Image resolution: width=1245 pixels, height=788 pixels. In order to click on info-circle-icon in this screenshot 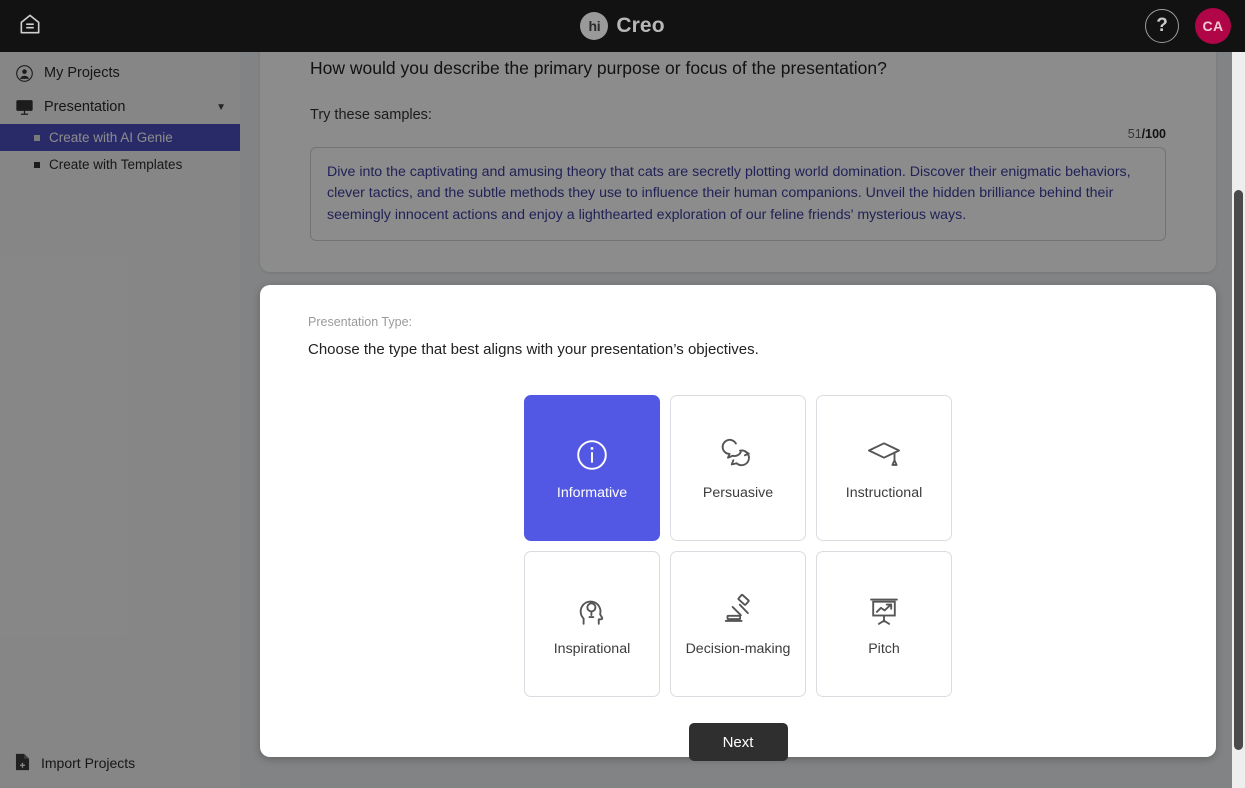, I will do `click(592, 455)`.